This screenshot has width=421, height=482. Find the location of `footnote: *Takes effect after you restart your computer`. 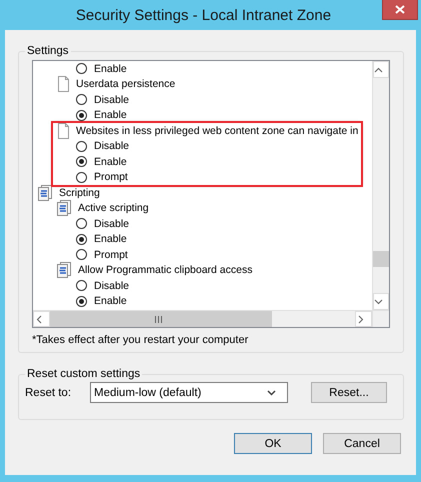

footnote: *Takes effect after you restart your computer is located at coordinates (141, 339).